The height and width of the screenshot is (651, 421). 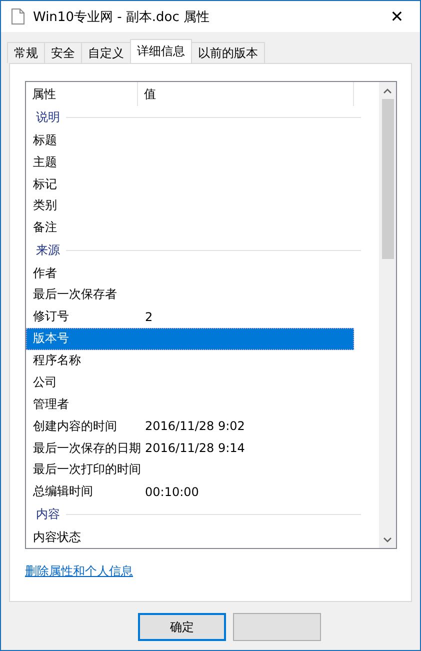 What do you see at coordinates (190, 184) in the screenshot?
I see `property-row: 标记` at bounding box center [190, 184].